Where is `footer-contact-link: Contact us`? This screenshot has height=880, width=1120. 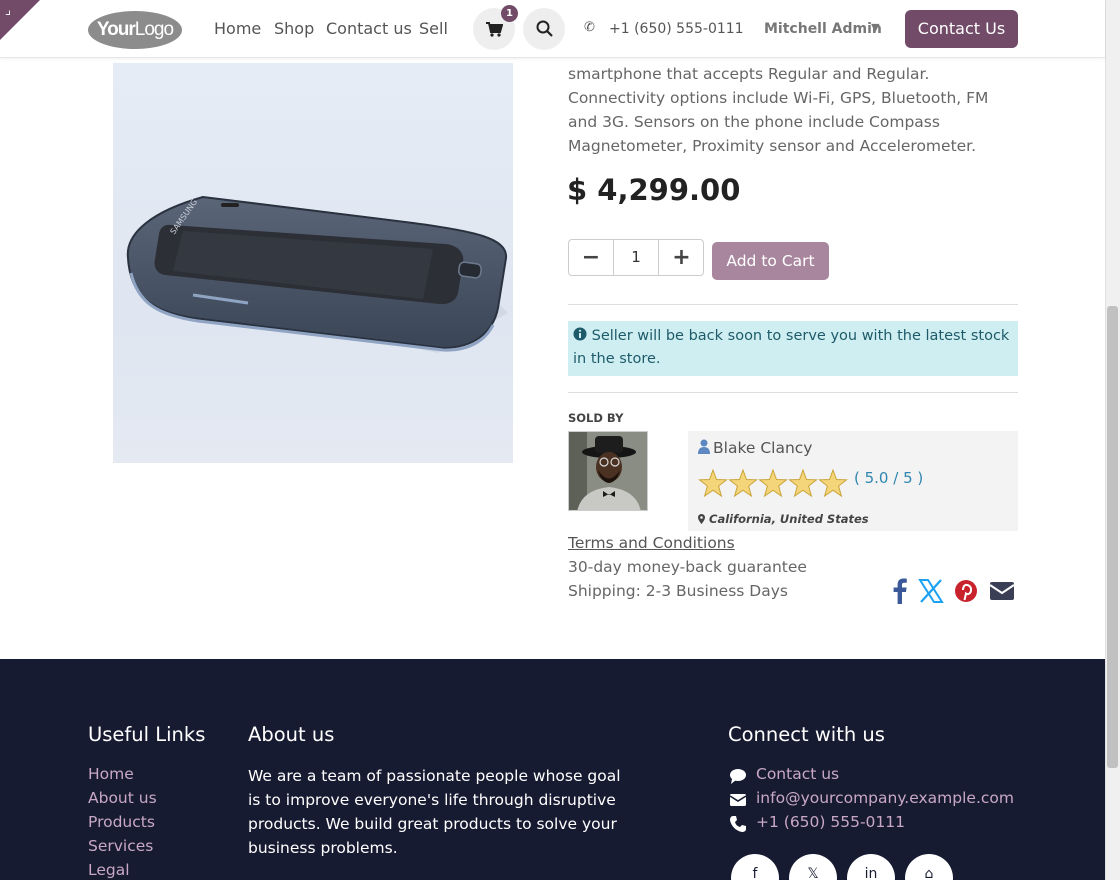
footer-contact-link: Contact us is located at coordinates (797, 774).